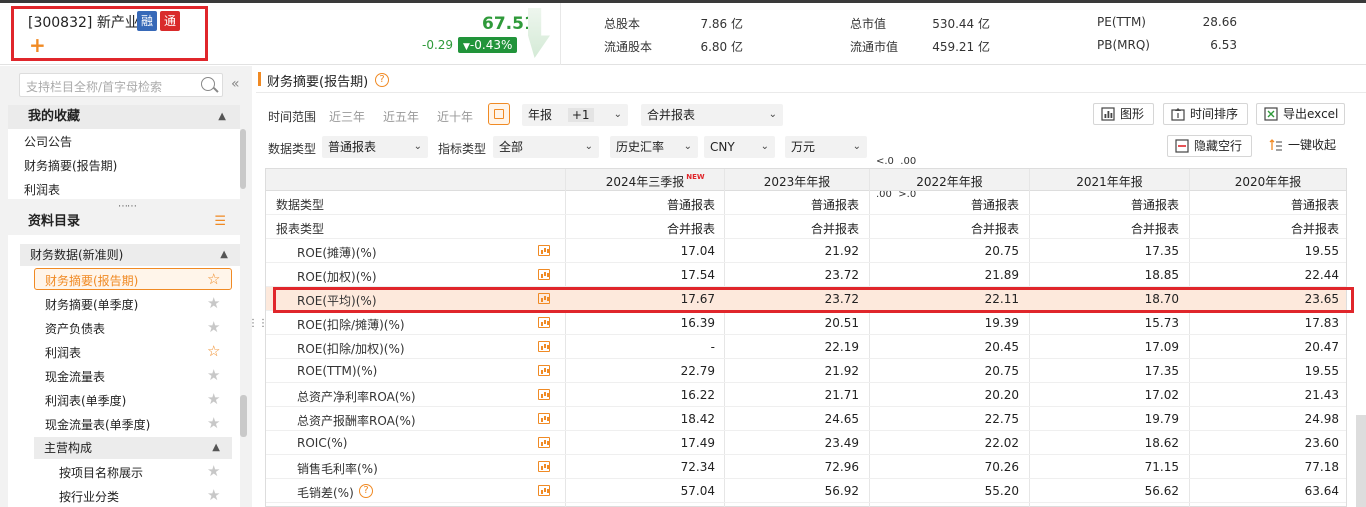  What do you see at coordinates (1300, 114) in the screenshot?
I see `export-excel-button: 导出excel` at bounding box center [1300, 114].